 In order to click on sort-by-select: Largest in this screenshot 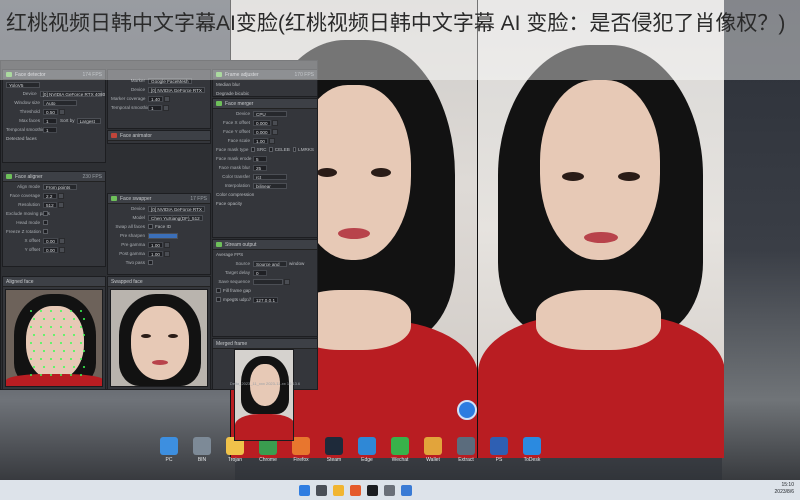, I will do `click(88, 120)`.